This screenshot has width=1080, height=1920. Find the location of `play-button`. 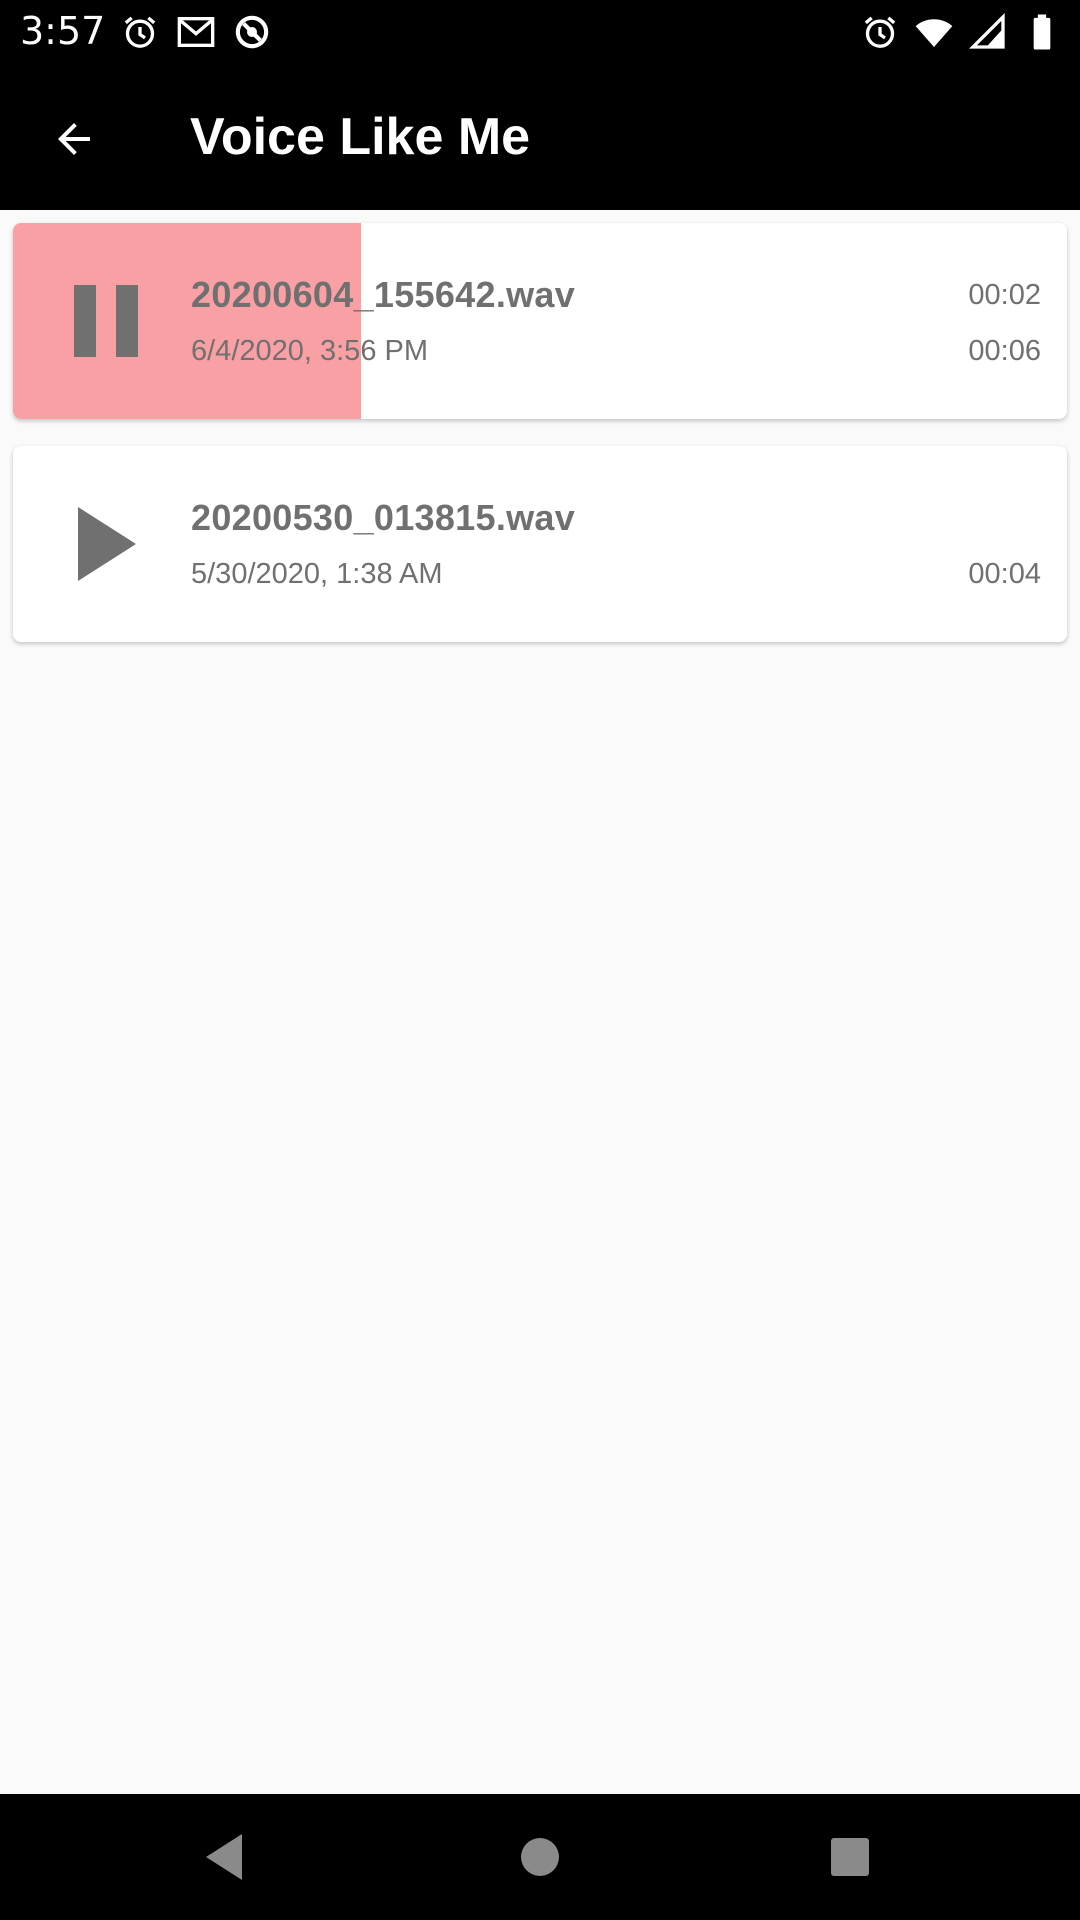

play-button is located at coordinates (105, 544).